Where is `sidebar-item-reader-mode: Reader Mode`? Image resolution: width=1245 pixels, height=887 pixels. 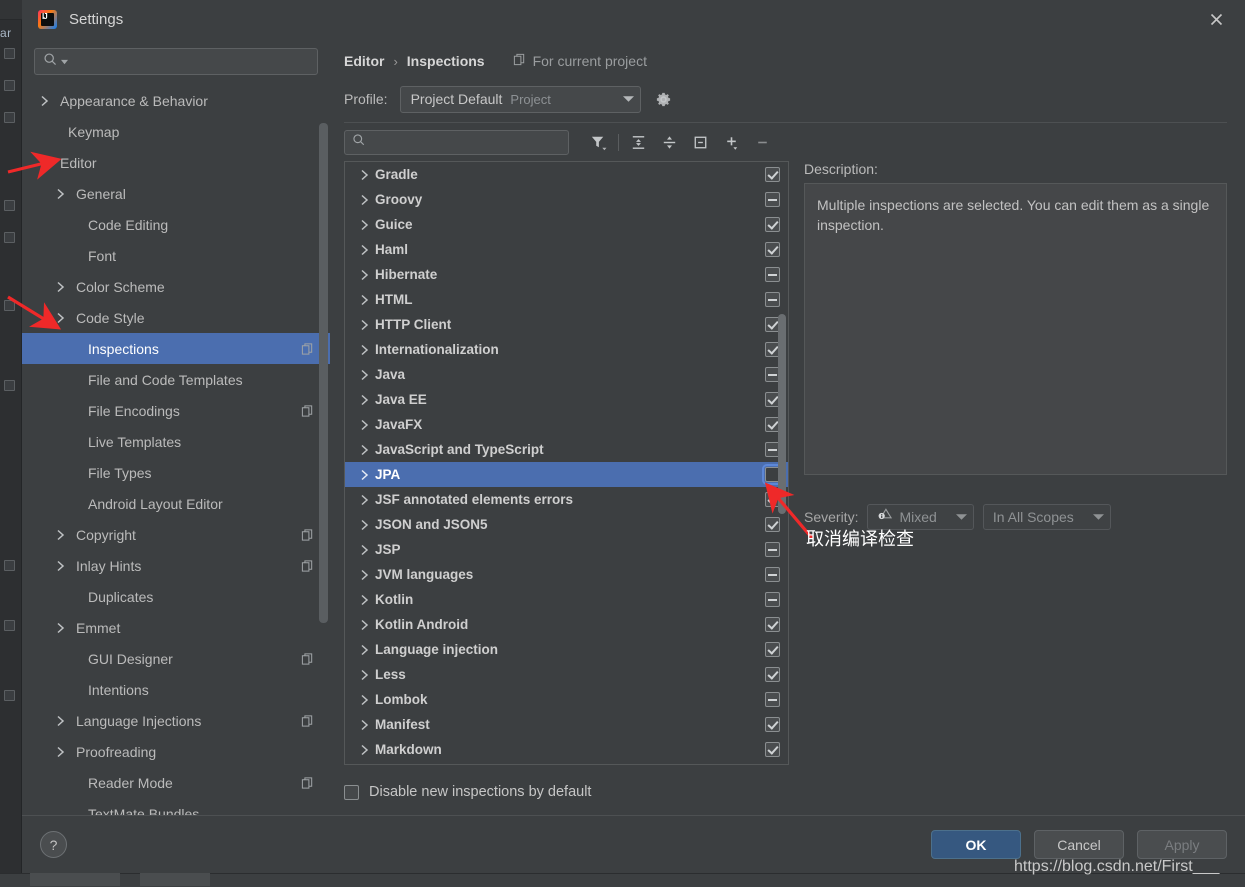 sidebar-item-reader-mode: Reader Mode is located at coordinates (176, 782).